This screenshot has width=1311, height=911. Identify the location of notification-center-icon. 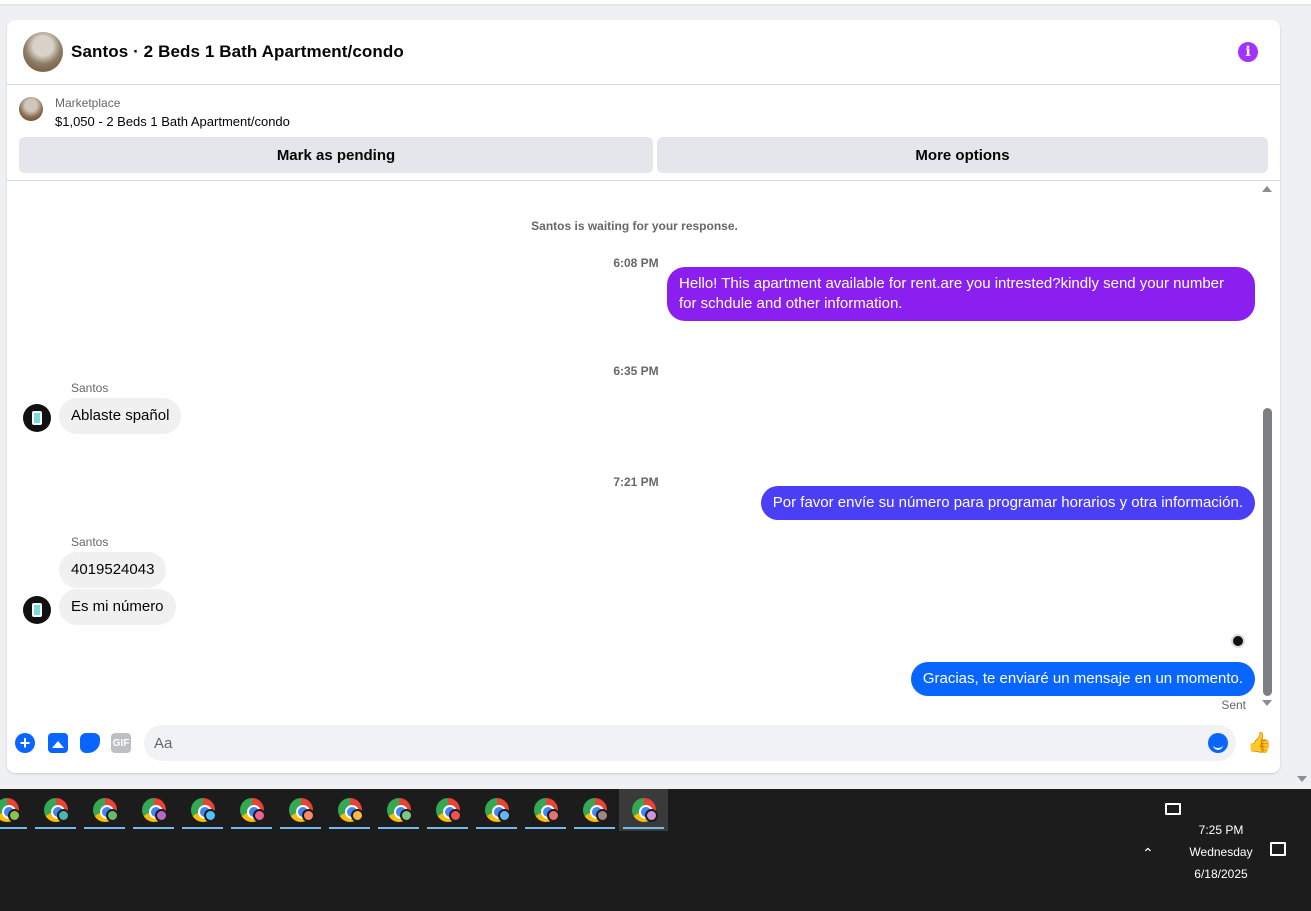
(1278, 849).